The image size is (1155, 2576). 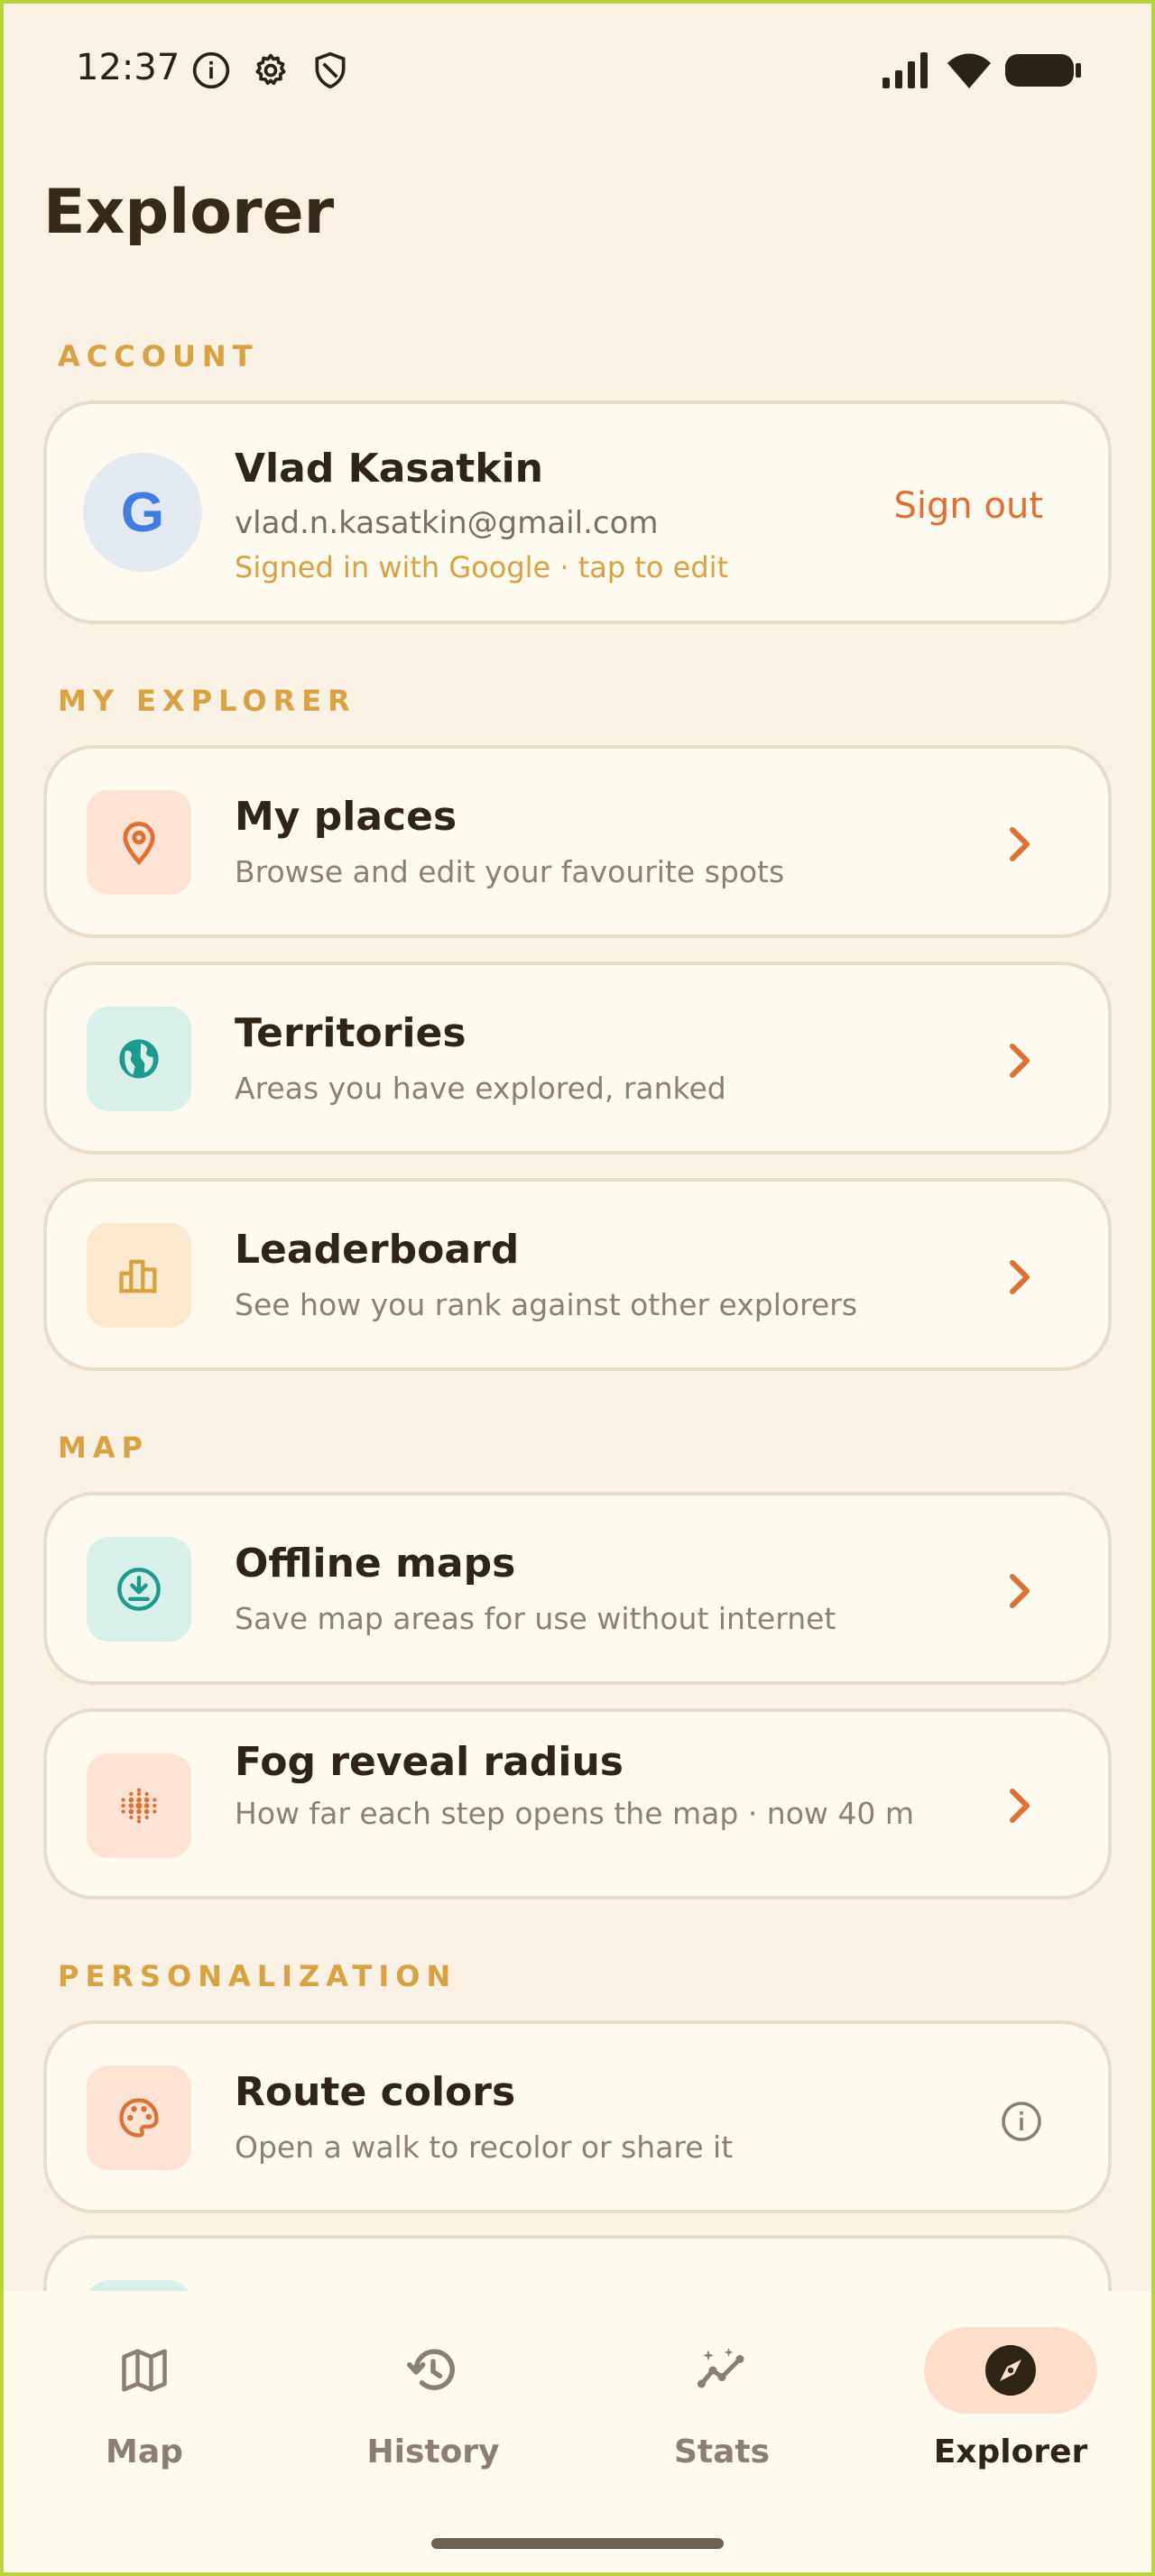 I want to click on section-label-map: MAP, so click(x=104, y=1448).